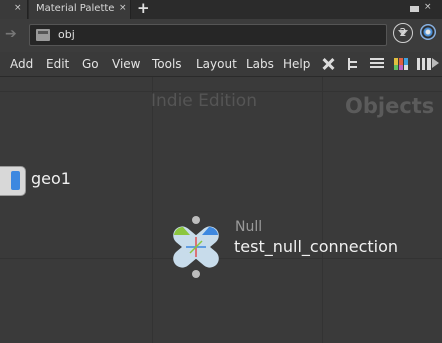  I want to click on columns-icon, so click(424, 64).